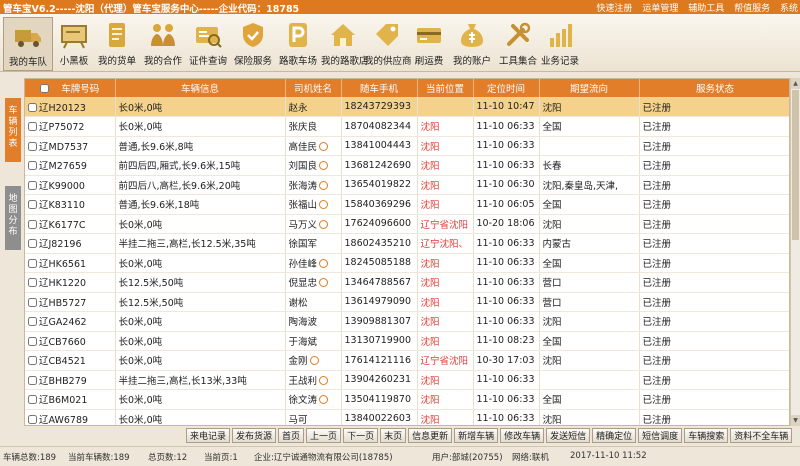 This screenshot has height=466, width=800. Describe the element at coordinates (13, 130) in the screenshot. I see `tab-vehicle-list: 车辆列表` at that location.